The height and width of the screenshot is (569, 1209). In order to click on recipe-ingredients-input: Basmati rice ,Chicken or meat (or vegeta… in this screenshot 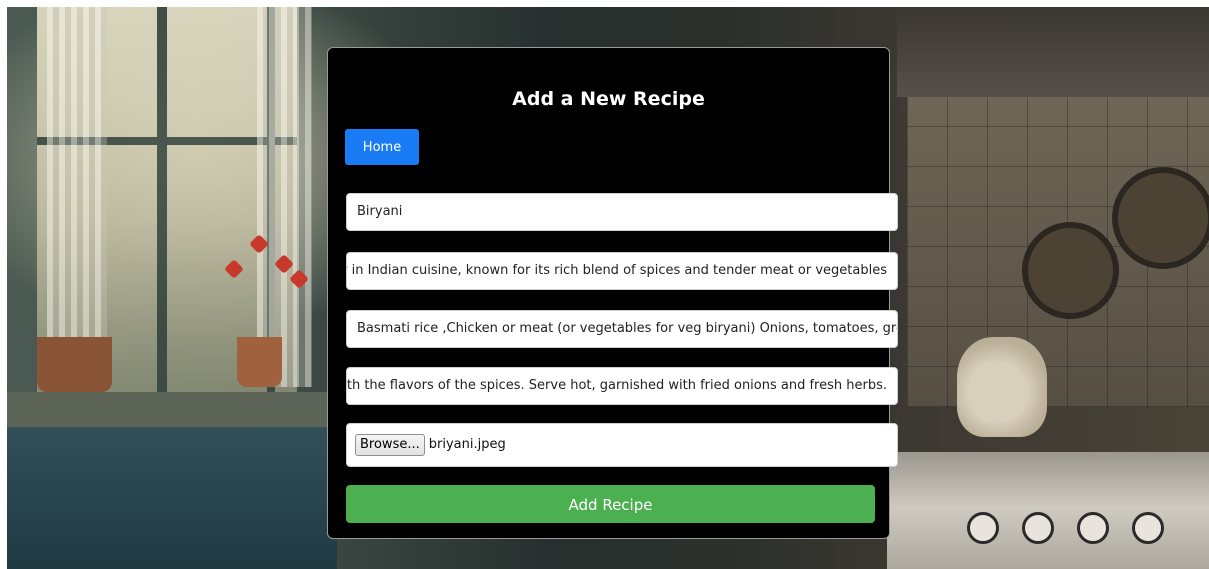, I will do `click(622, 329)`.